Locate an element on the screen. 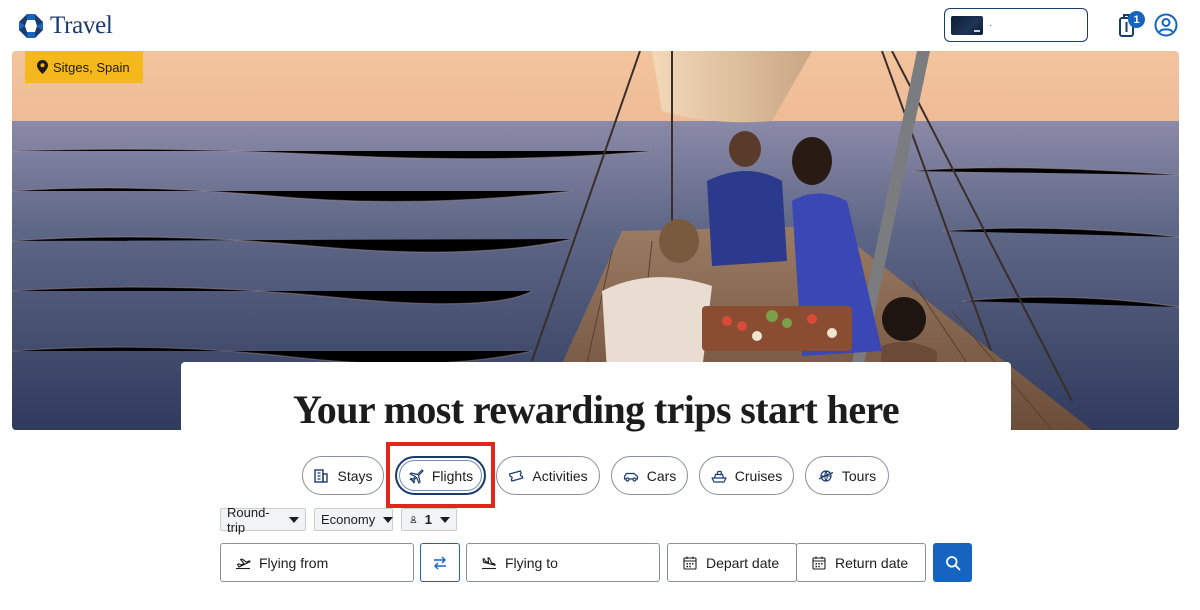 The image size is (1200, 610). tab-cars: Cars is located at coordinates (649, 475).